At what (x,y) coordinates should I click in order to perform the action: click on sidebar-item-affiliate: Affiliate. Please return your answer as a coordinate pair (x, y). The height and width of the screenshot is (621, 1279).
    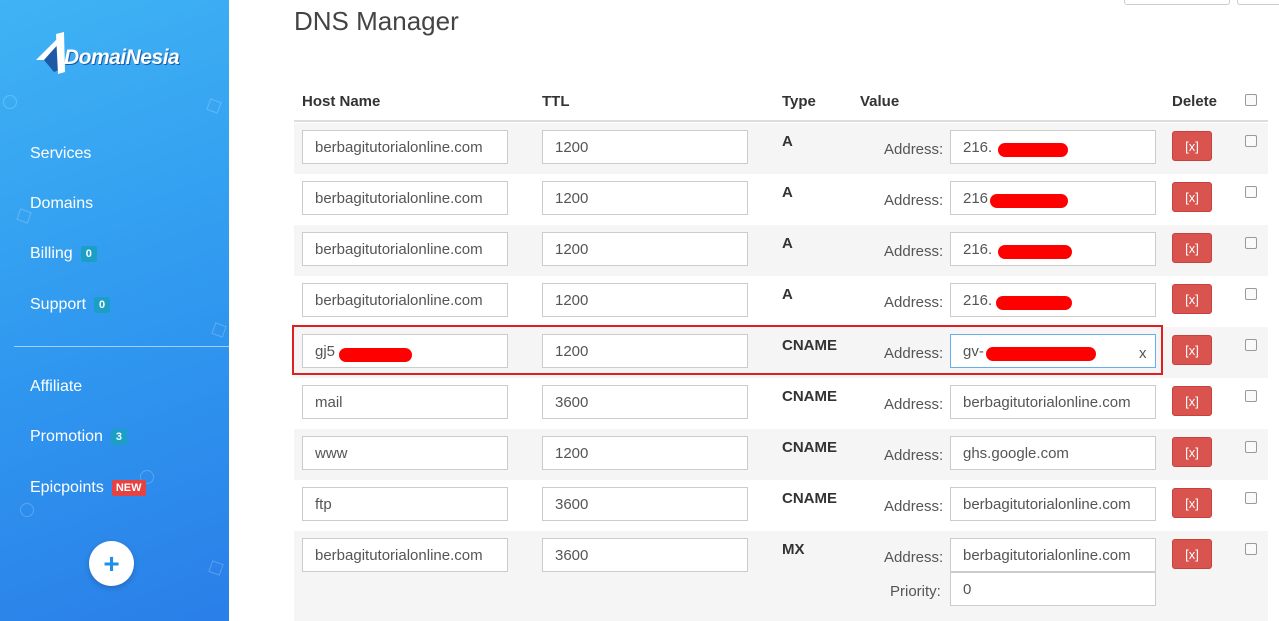
    Looking at the image, I should click on (56, 387).